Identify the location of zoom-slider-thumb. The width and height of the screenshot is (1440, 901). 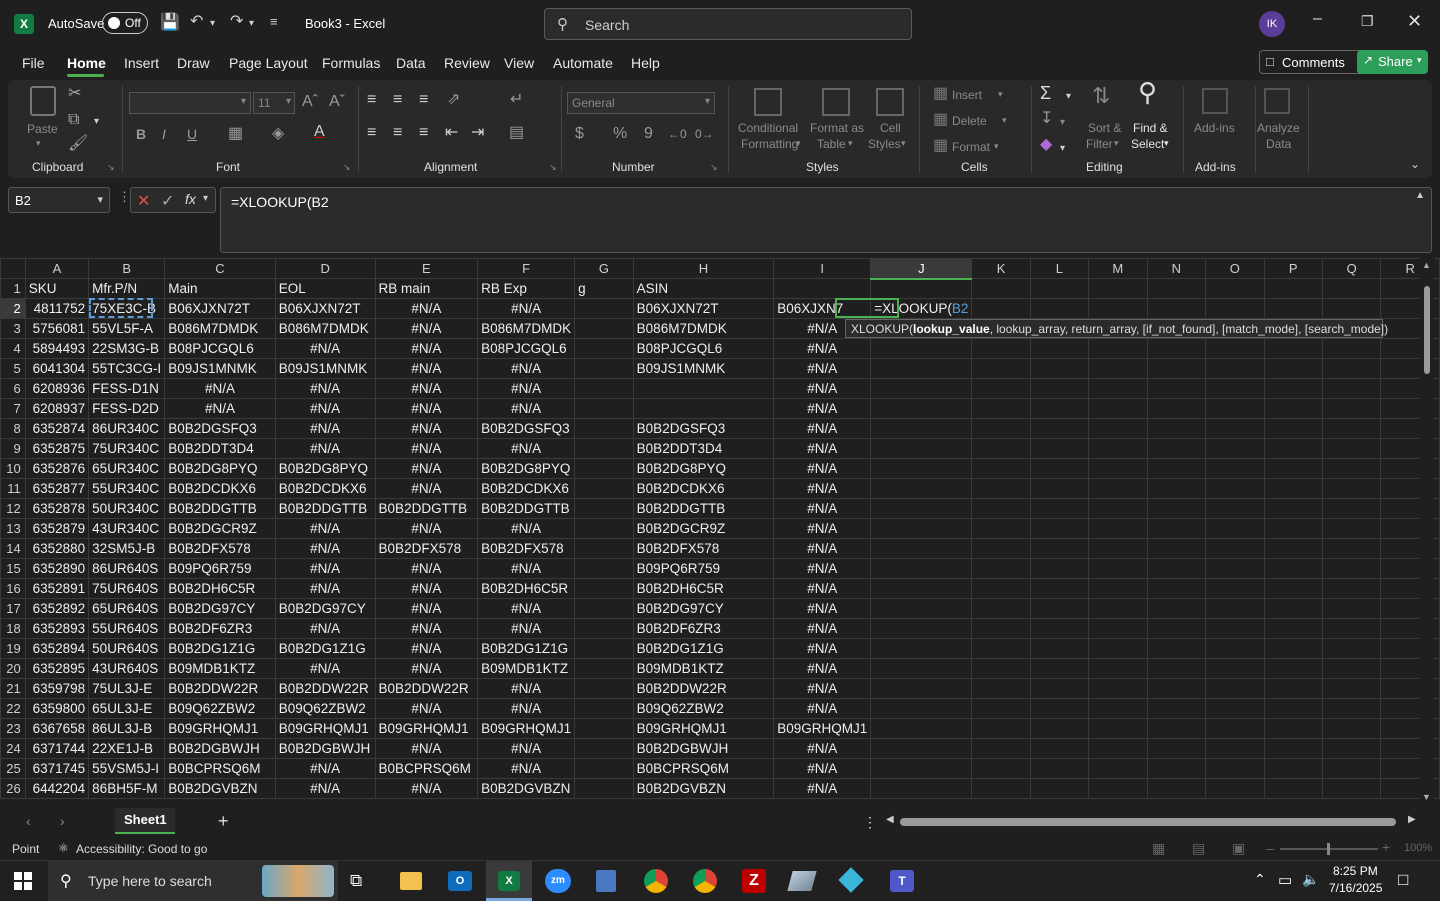
(1328, 849).